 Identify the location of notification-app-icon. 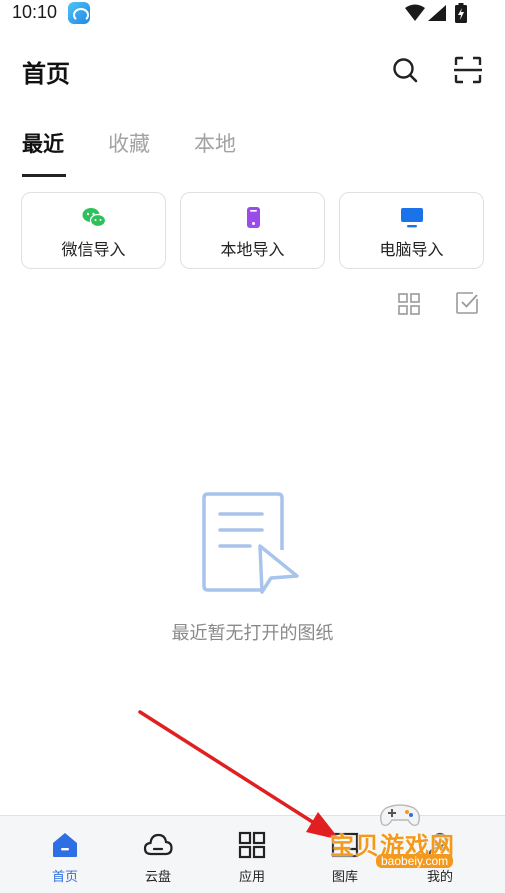
(79, 13).